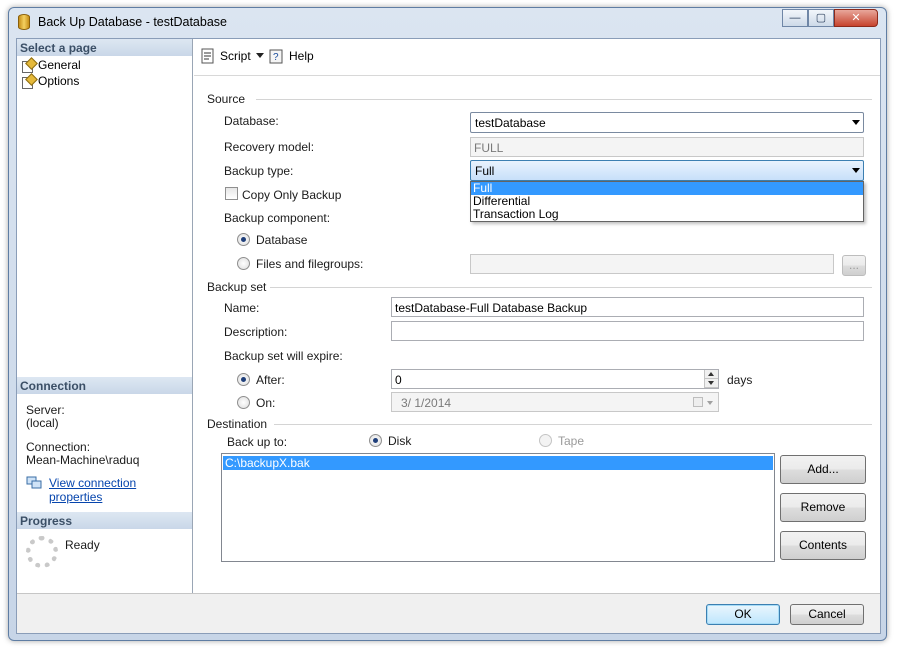  I want to click on back-up-to-label: Back up to:, so click(257, 442).